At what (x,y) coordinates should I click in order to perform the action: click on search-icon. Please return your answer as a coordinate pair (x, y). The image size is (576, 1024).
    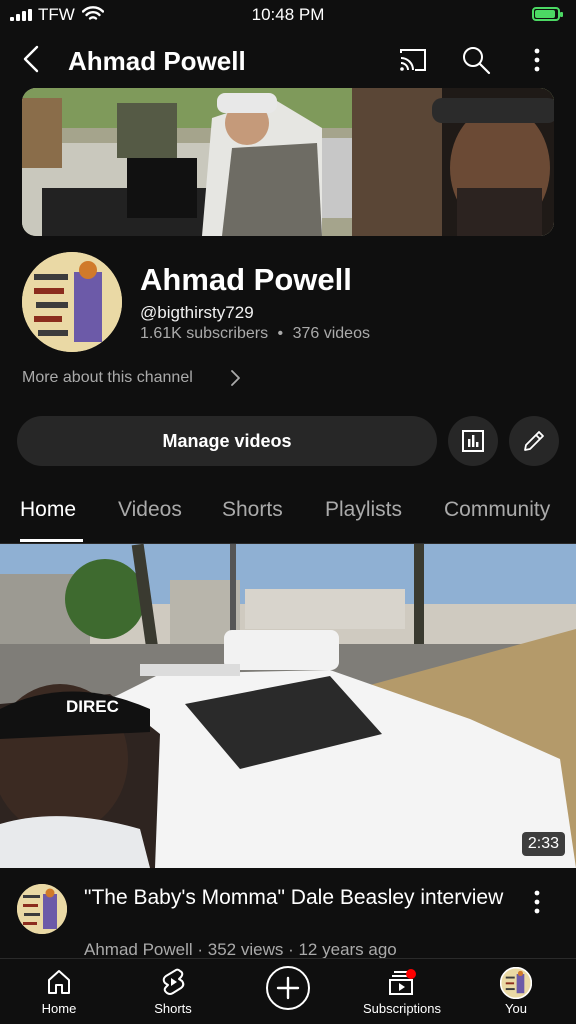
    Looking at the image, I should click on (476, 60).